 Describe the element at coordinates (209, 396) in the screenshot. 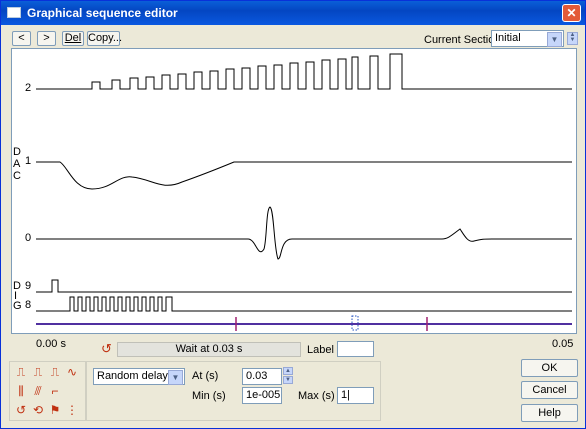

I see `min-label: Min (s)` at that location.